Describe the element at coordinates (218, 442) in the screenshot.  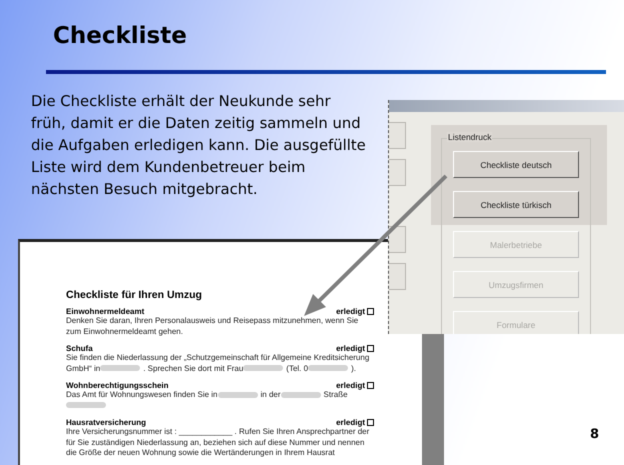
I see `item-text: Ihre Versicherungsnummer ist : ____________ . Rufen Sie Ihren Ansprechpartner der für Sie zuständigen Niederlassung an, beziehen sich auf diese Nummer und nennen die Größe der neuen Wohnung sowie die Wertänderungen in Ihrem Hausrat` at that location.